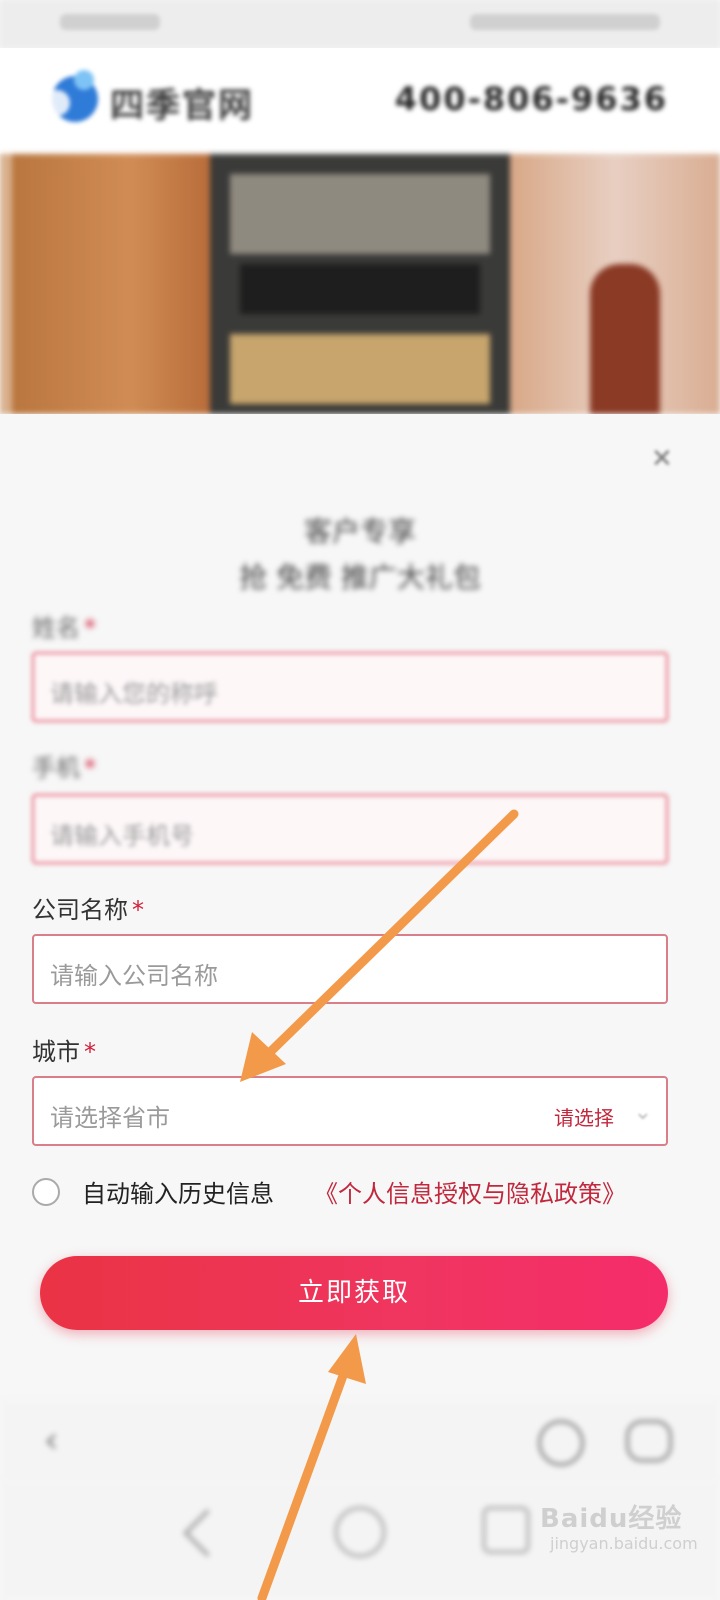  What do you see at coordinates (178, 1194) in the screenshot?
I see `auto-fill-label: 自动输入历史信息` at bounding box center [178, 1194].